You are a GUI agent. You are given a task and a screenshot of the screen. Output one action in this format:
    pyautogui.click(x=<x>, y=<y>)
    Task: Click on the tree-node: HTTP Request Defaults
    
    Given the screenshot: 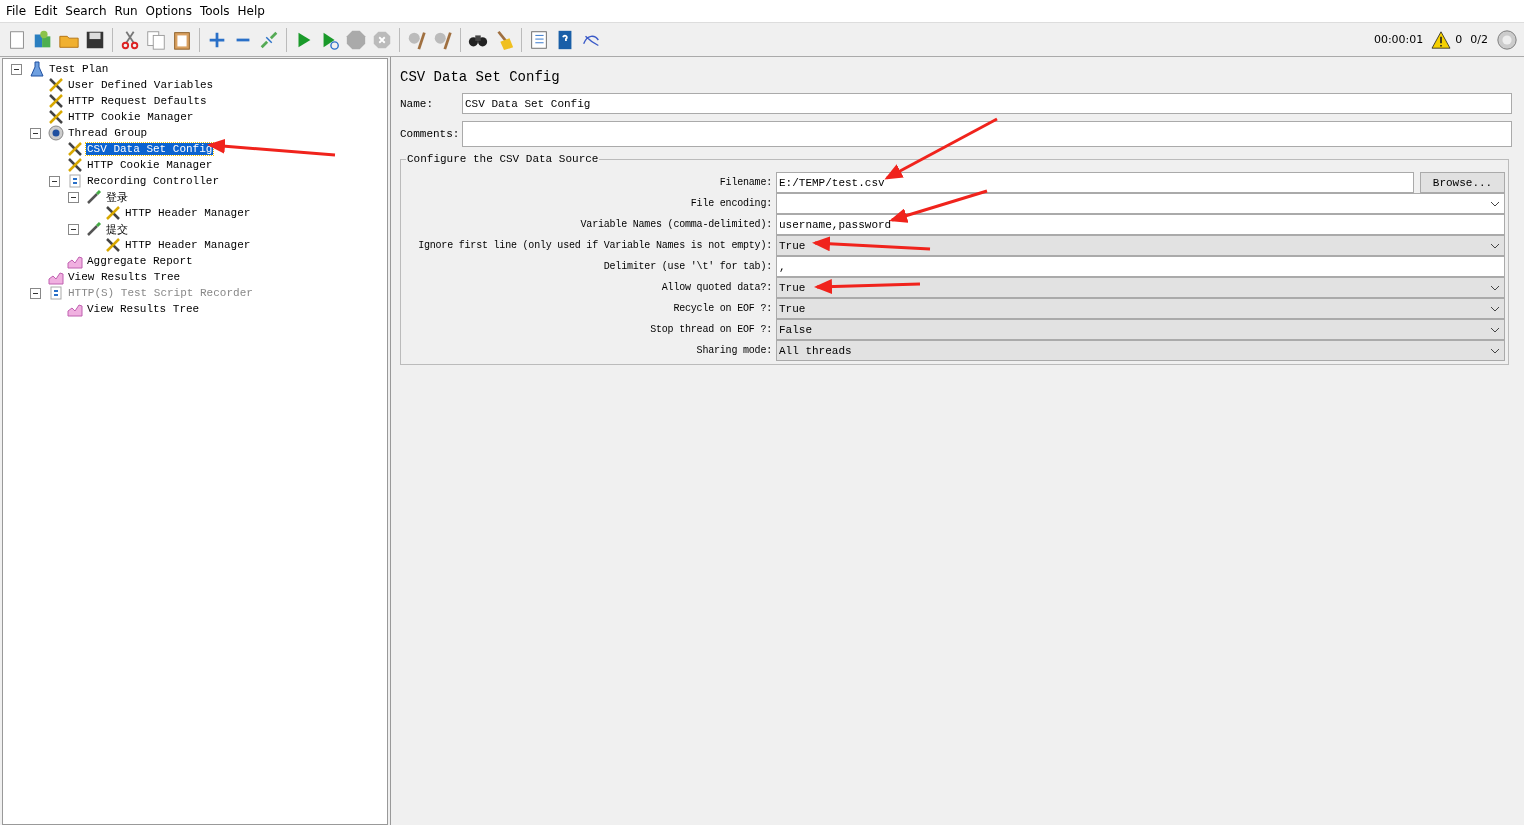 What is the action you would take?
    pyautogui.click(x=137, y=101)
    